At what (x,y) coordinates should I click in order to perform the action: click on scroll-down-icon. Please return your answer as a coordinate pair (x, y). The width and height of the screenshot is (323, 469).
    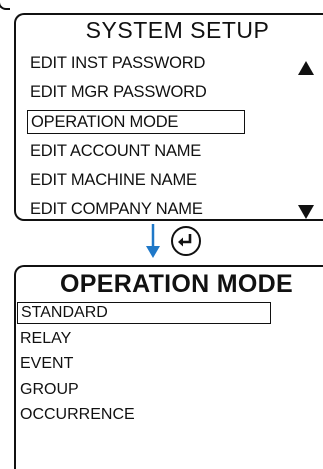
    Looking at the image, I should click on (306, 212).